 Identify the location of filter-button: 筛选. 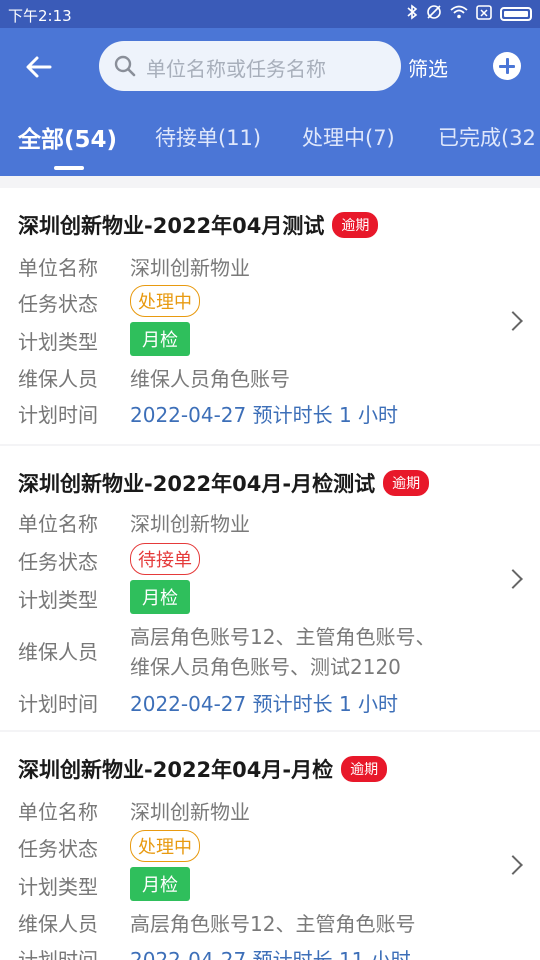
(428, 67).